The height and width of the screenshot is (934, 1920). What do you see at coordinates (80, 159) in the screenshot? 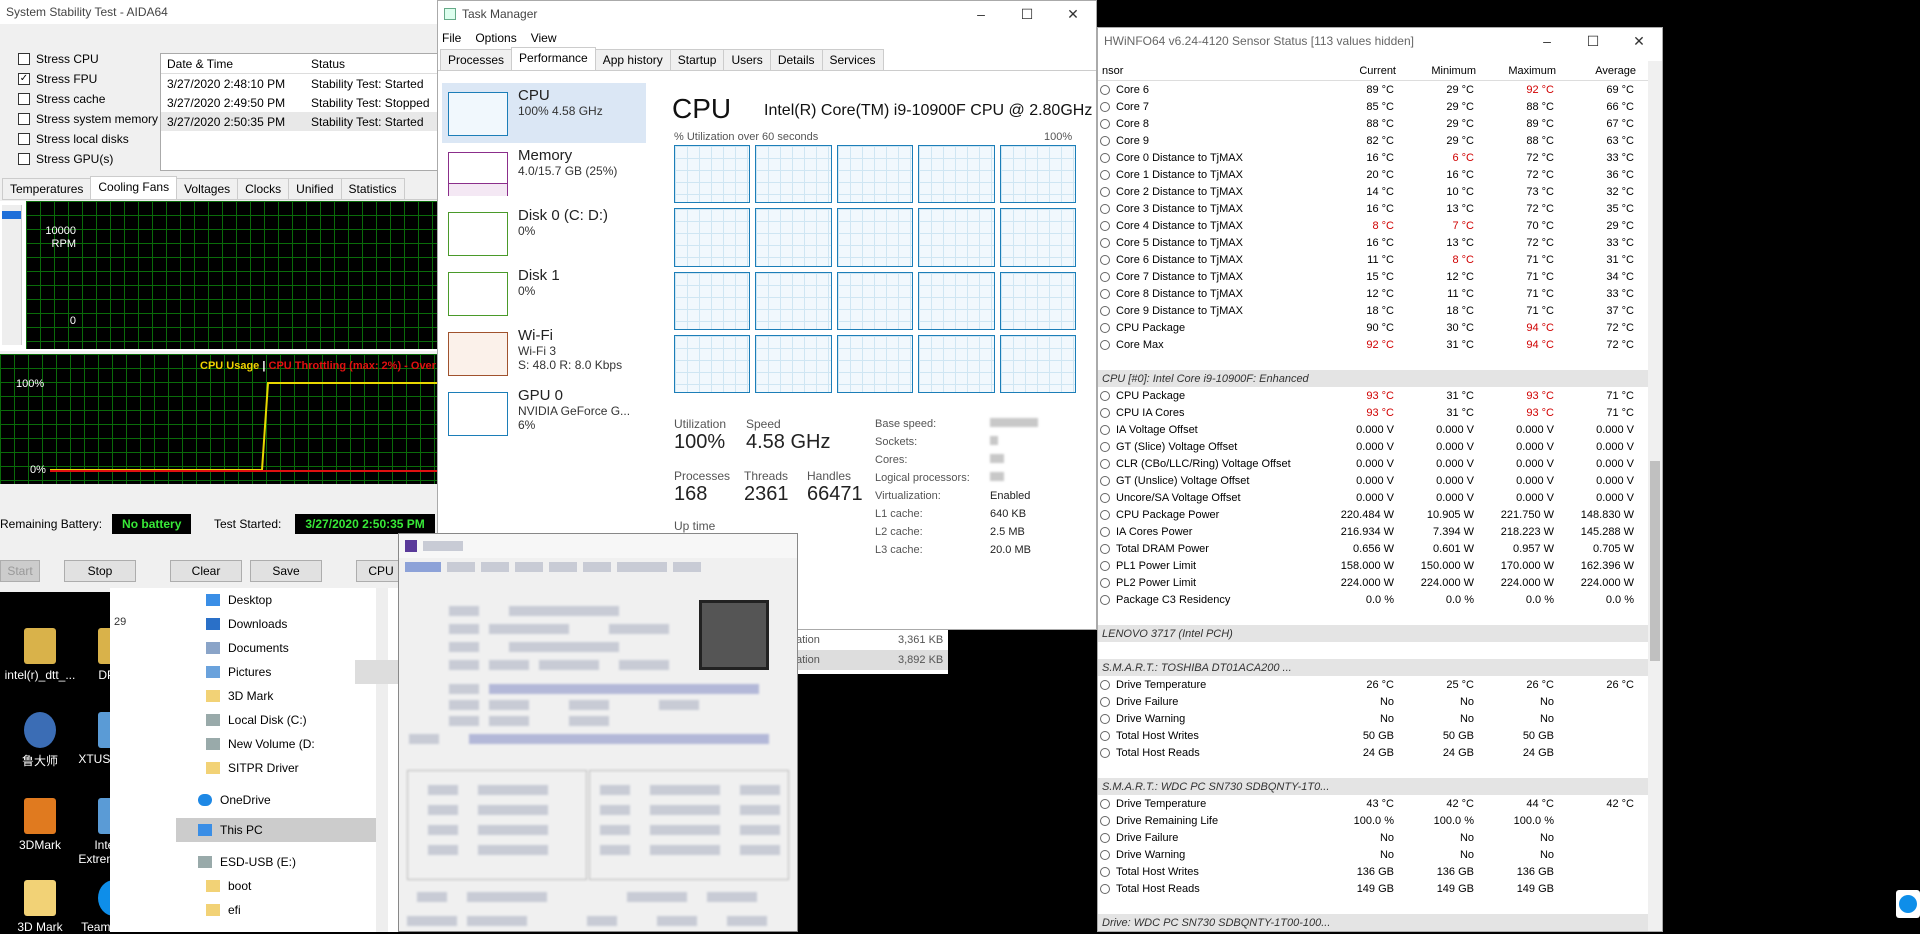
I see `stress-gpu-checkbox: Stress GPU(s)` at bounding box center [80, 159].